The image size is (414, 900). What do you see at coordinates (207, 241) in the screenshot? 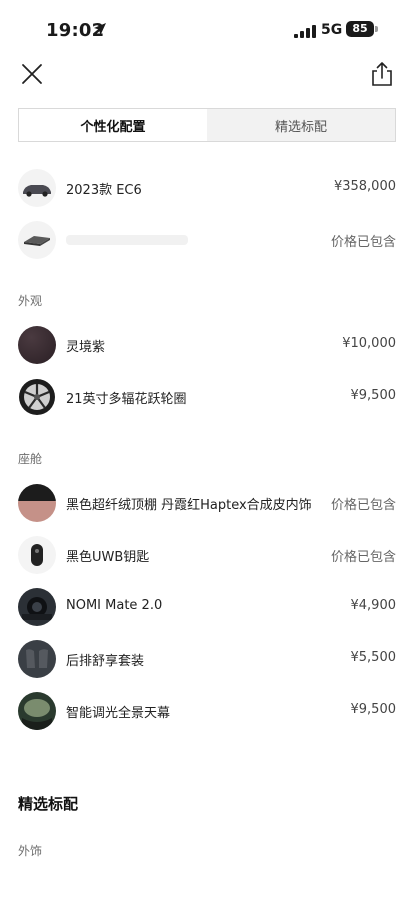
I see `config-row-battery: 价格已包含` at bounding box center [207, 241].